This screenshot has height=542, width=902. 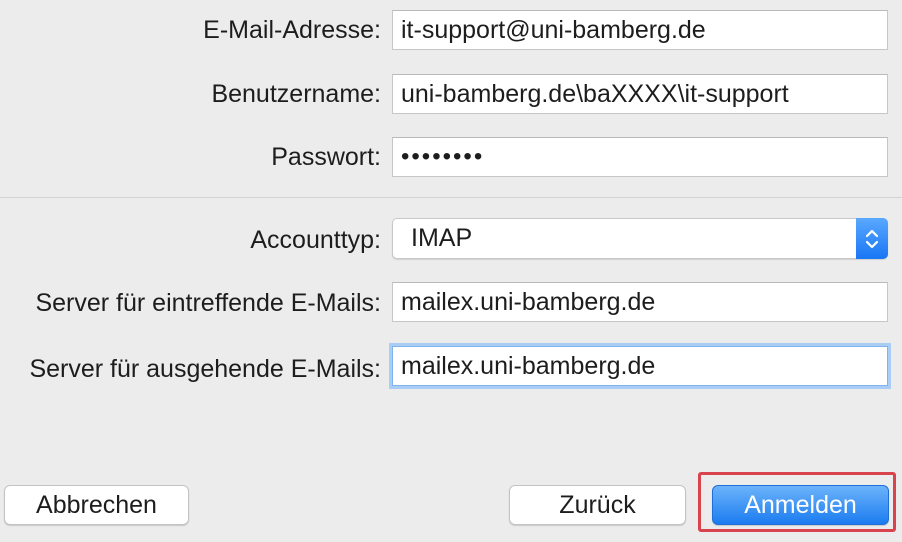 I want to click on back-button: Zurück, so click(x=597, y=505).